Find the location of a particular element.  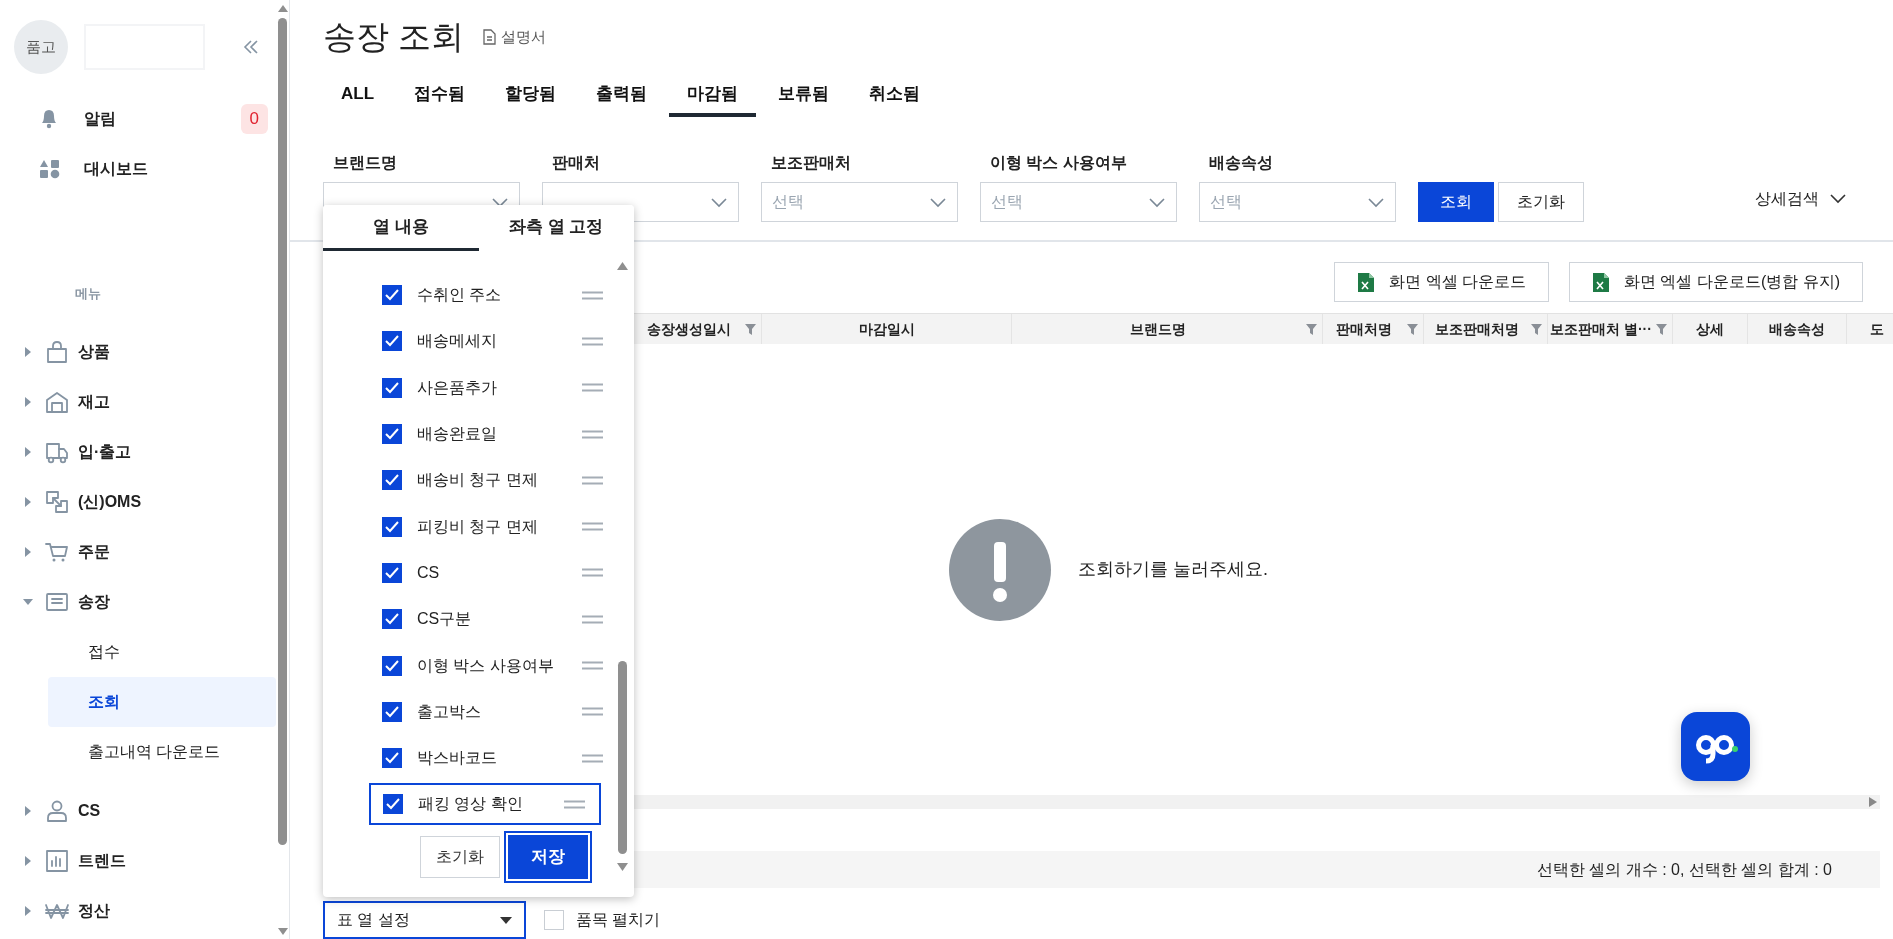

column-option: 피킹비 청구 면제 is located at coordinates (470, 526).